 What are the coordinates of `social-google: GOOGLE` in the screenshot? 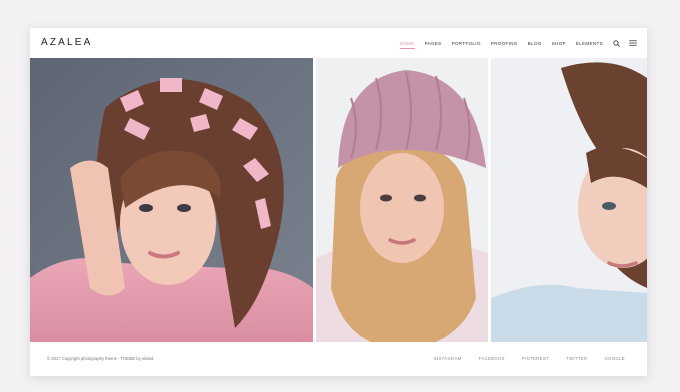 It's located at (614, 358).